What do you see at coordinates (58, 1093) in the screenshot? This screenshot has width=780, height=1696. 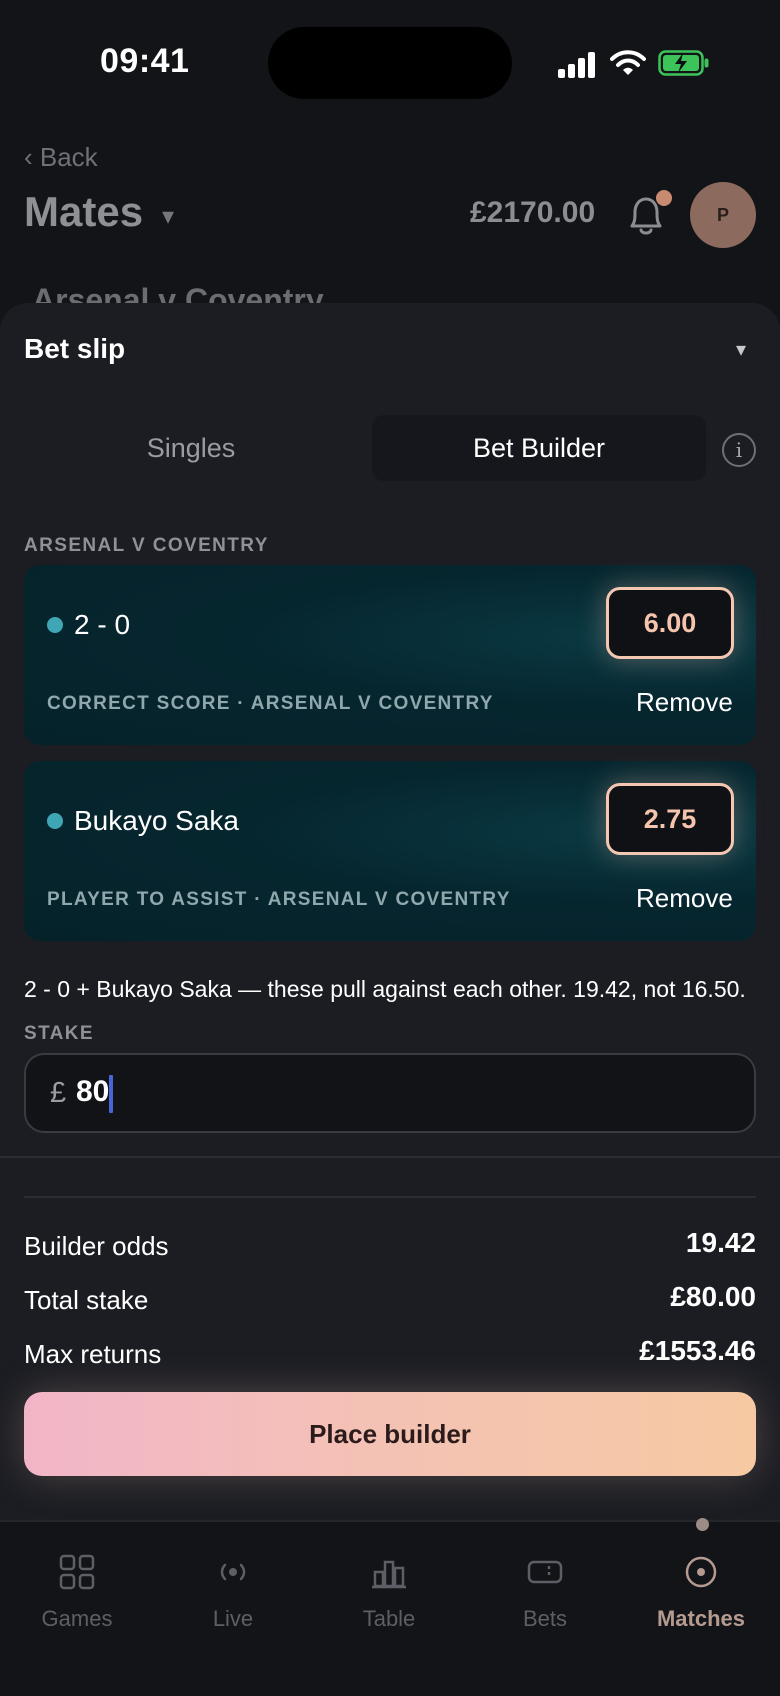 I see `currency-symbol: £` at bounding box center [58, 1093].